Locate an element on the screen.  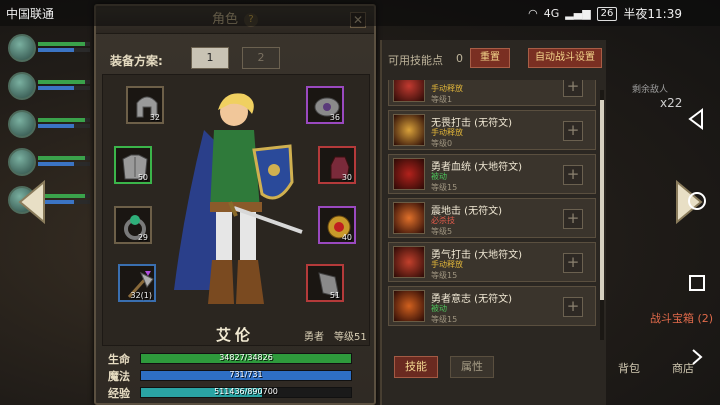
slot-count: 30 is located at coordinates (346, 177).